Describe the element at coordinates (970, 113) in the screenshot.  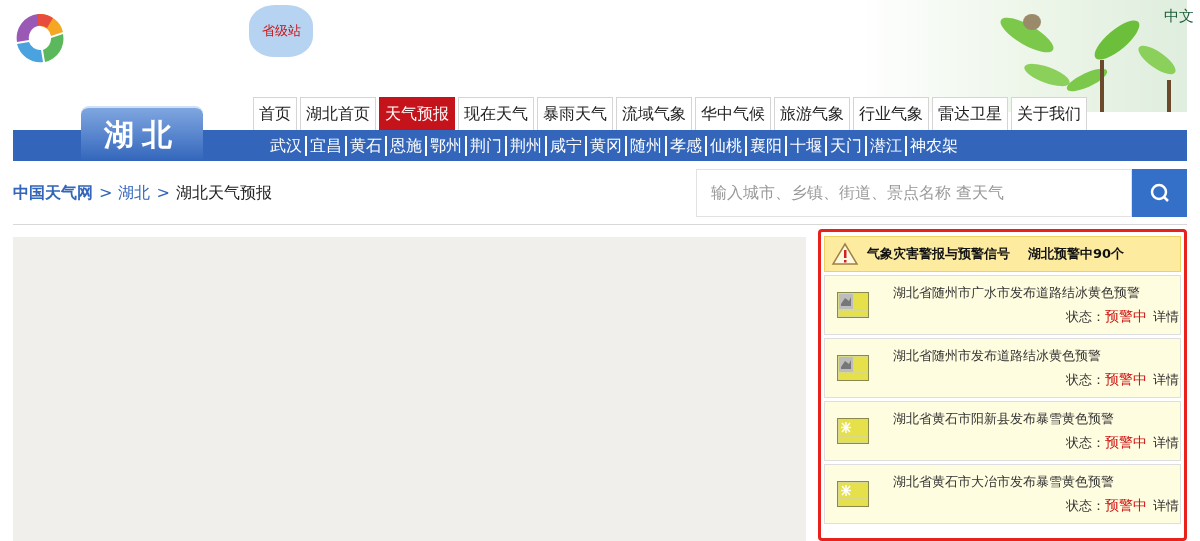
I see `nav-tab: 雷达卫星` at that location.